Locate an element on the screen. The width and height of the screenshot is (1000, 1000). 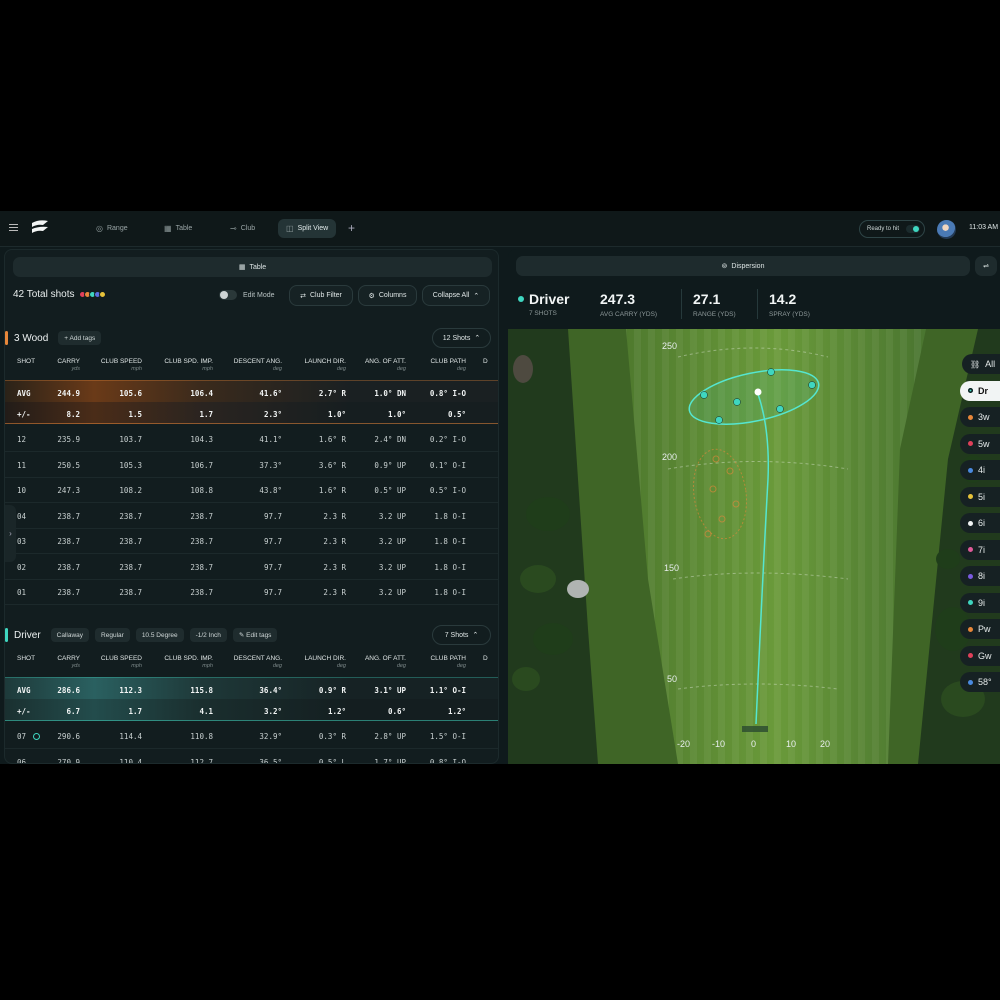
table-cell: 41.1° is located at coordinates (270, 439).